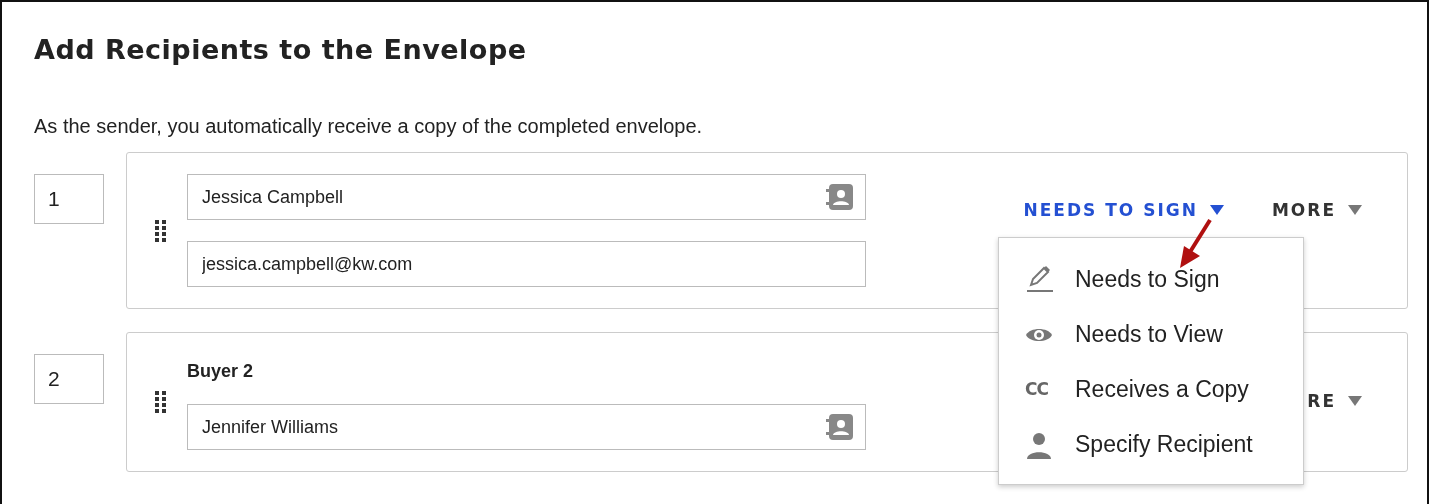 The width and height of the screenshot is (1429, 504). What do you see at coordinates (1316, 210) in the screenshot?
I see `more-dropdown: MORE` at bounding box center [1316, 210].